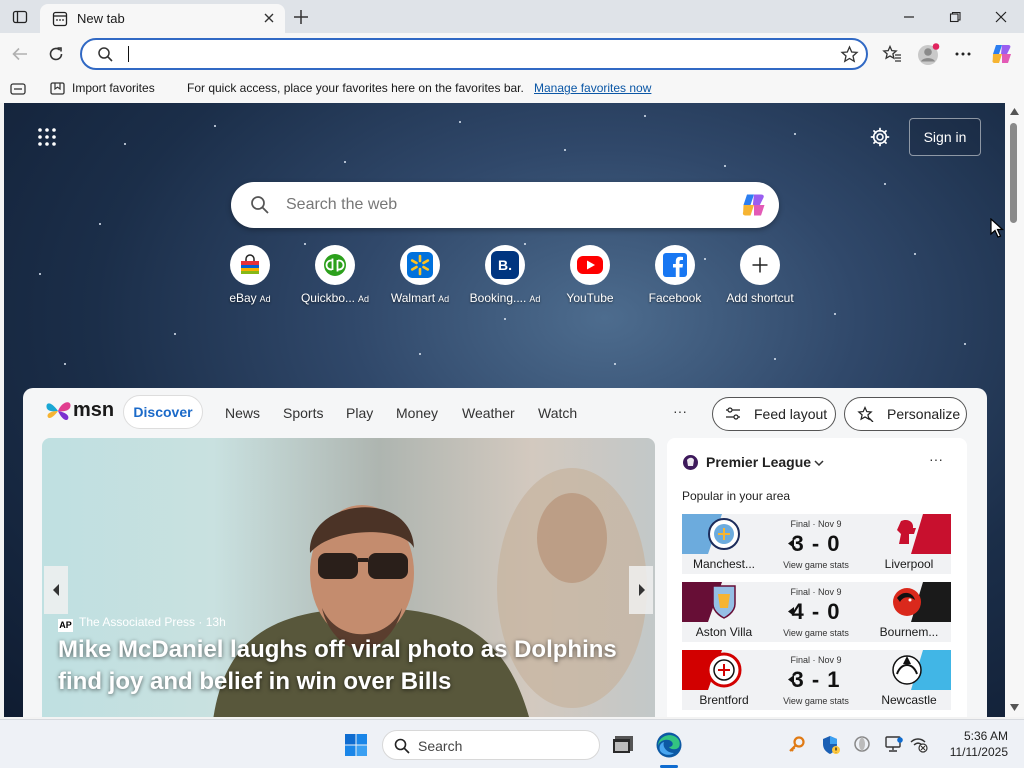 The width and height of the screenshot is (1024, 768). Describe the element at coordinates (94, 410) in the screenshot. I see `msn-wordmark: msn` at that location.